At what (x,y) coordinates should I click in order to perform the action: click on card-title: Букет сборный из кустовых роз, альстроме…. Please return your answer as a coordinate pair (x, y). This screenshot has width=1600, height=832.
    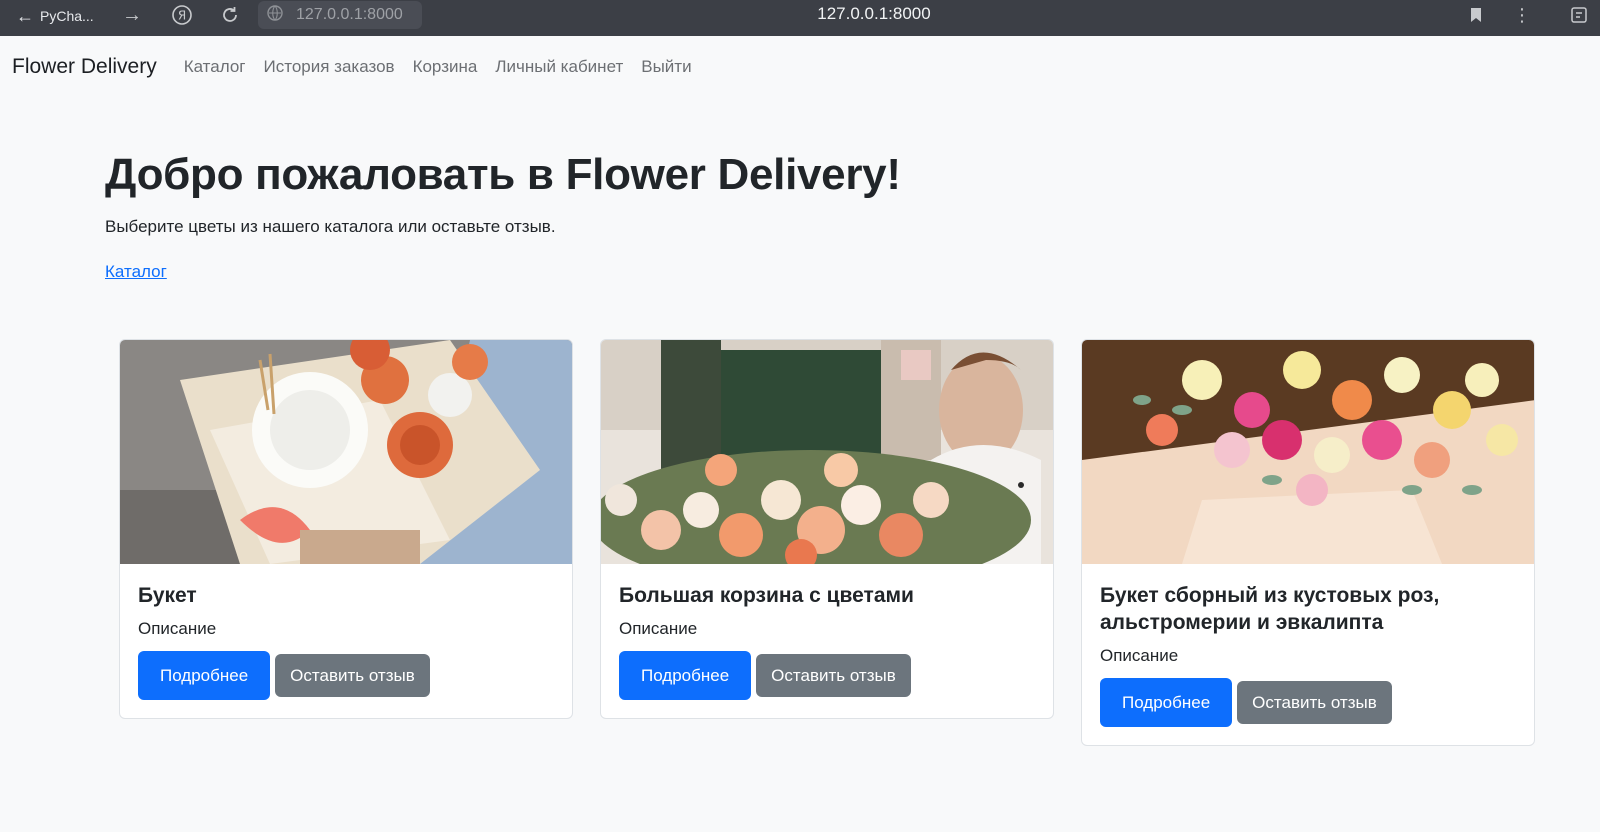
    Looking at the image, I should click on (1270, 609).